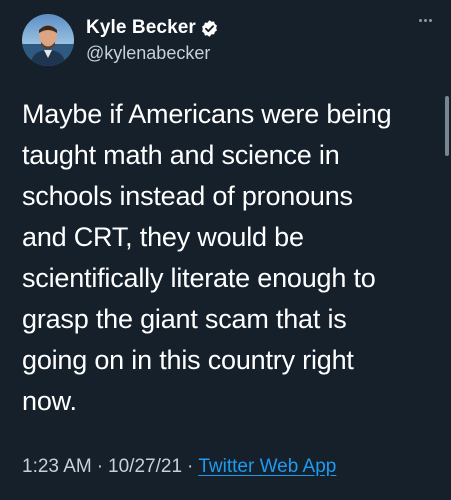 Image resolution: width=451 pixels, height=500 pixels. Describe the element at coordinates (145, 467) in the screenshot. I see `tweet-date: 10/27/21` at that location.